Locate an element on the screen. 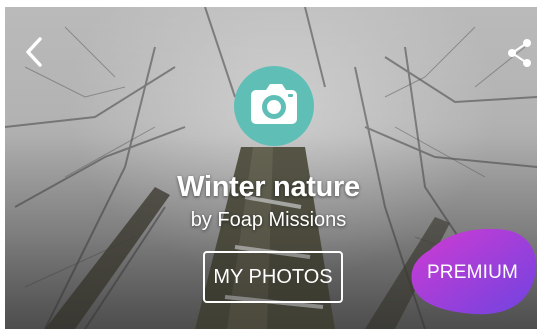  share-button is located at coordinates (520, 53).